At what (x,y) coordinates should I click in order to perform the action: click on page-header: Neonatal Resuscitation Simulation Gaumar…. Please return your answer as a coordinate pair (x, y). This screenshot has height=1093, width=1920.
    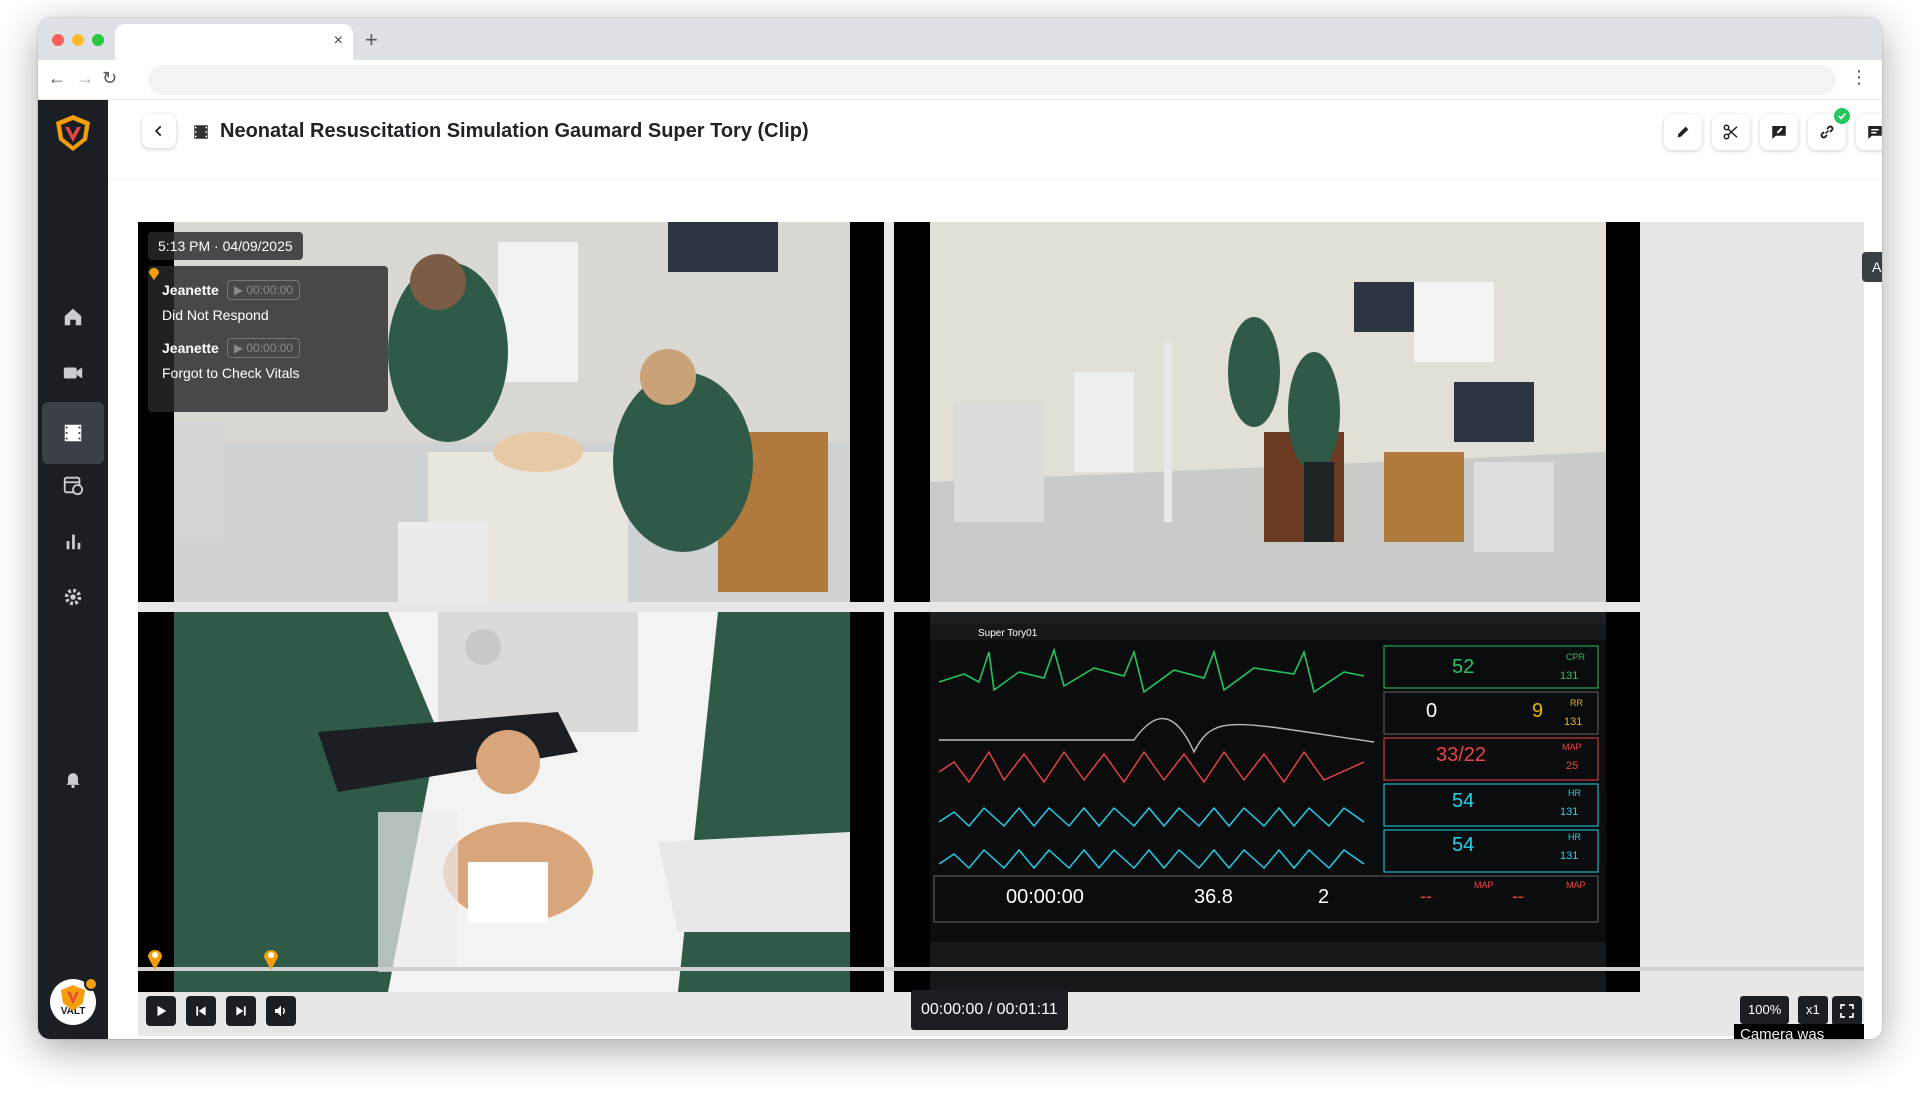
    Looking at the image, I should click on (995, 140).